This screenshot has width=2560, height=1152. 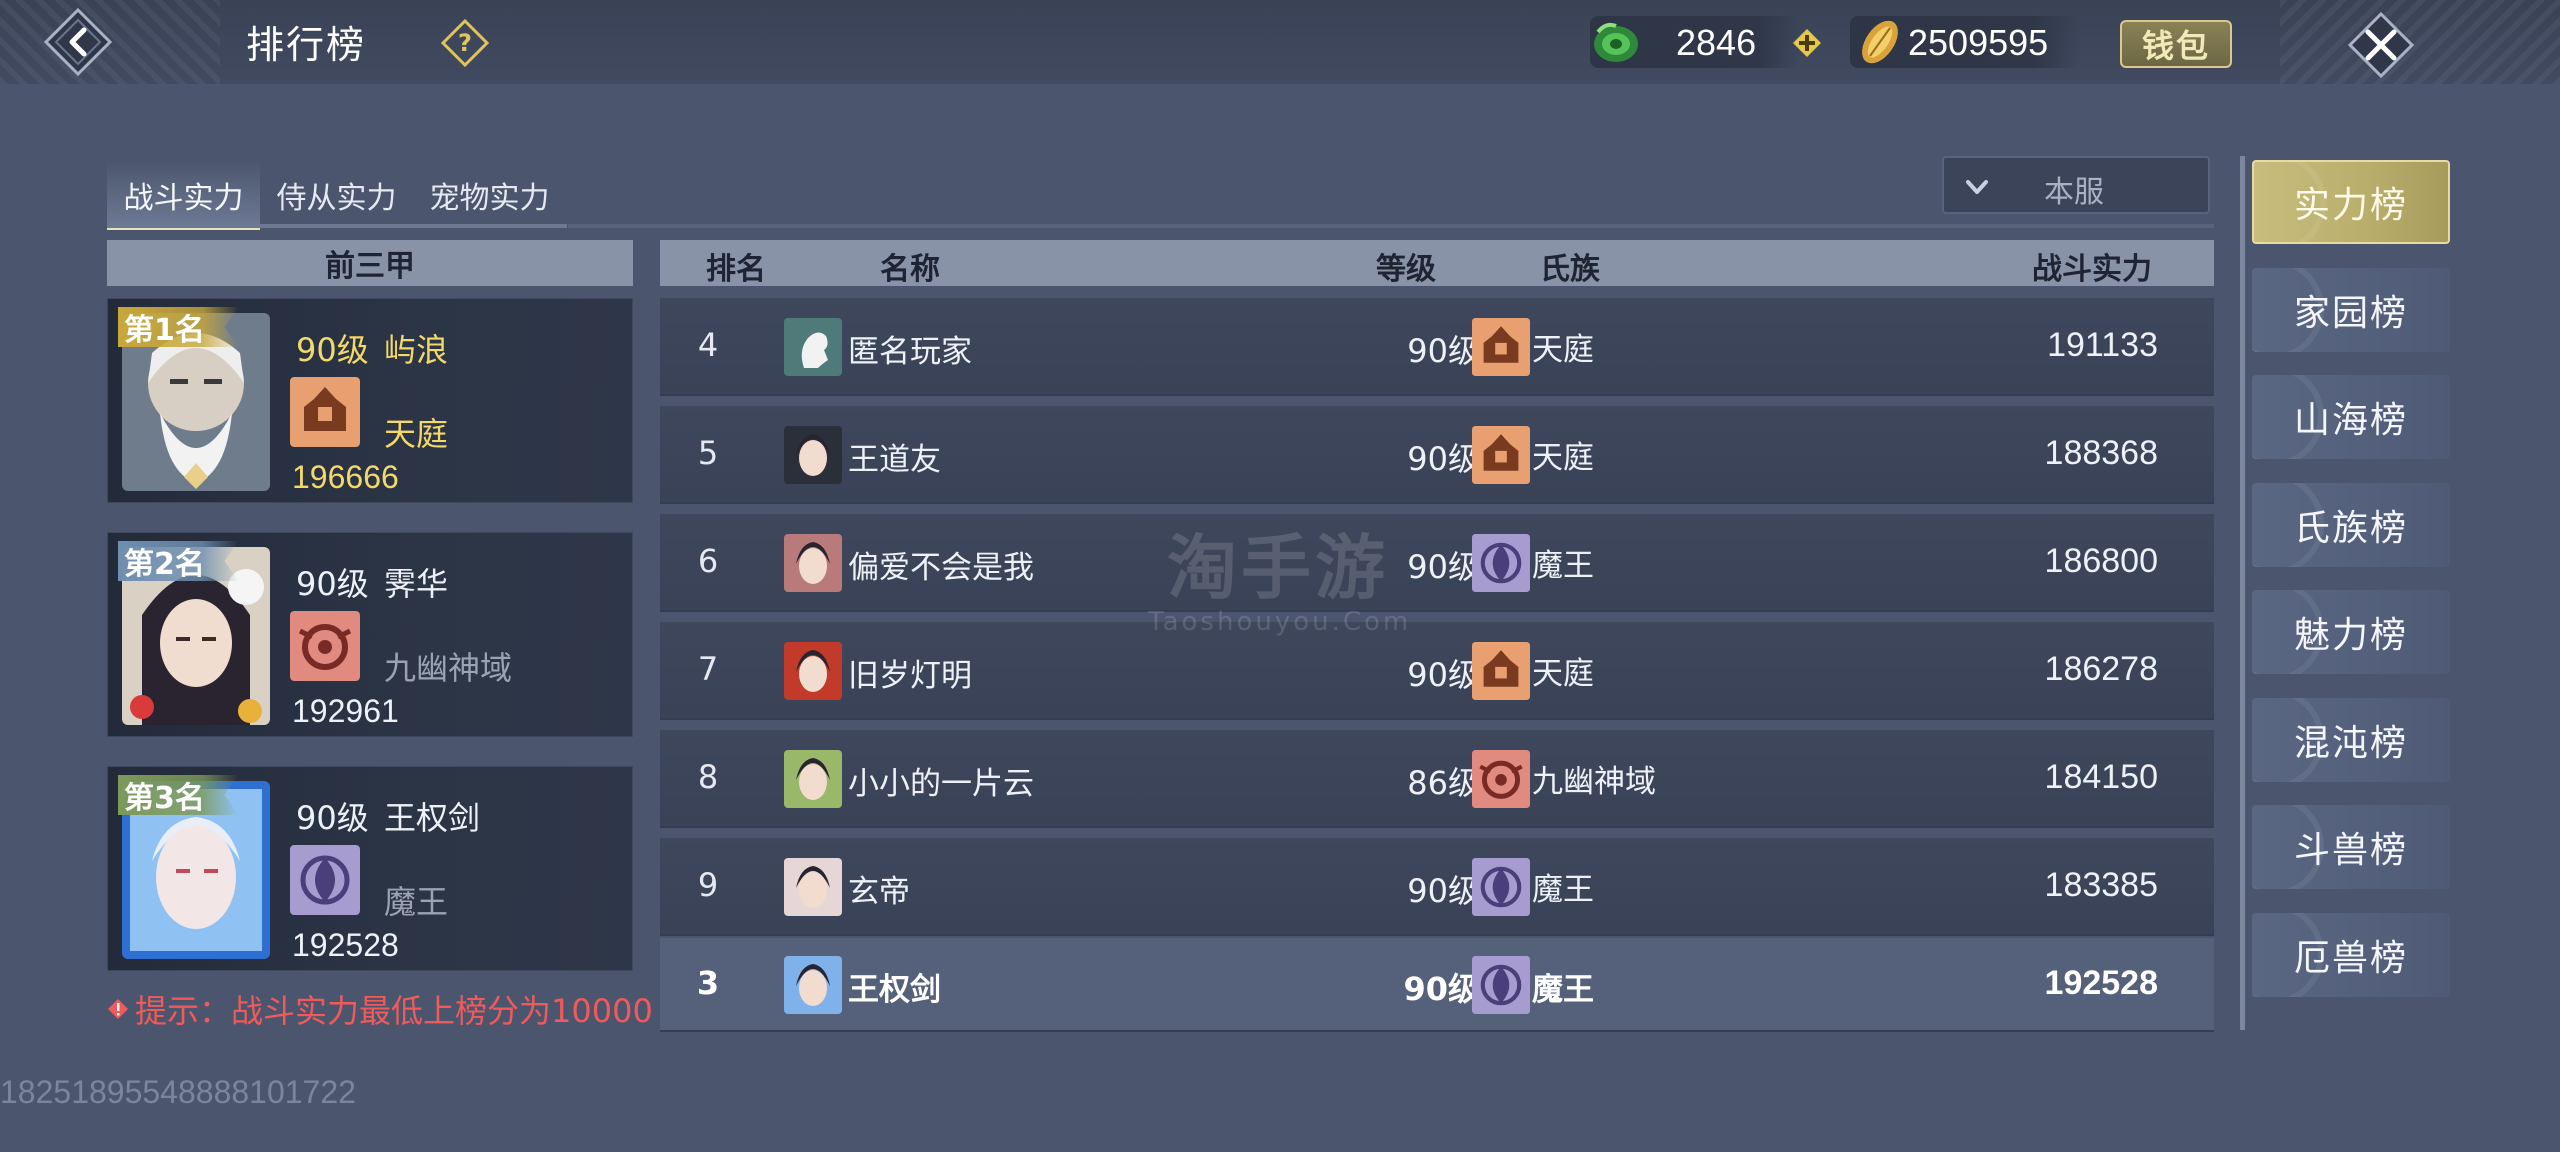 I want to click on warning-icon, so click(x=118, y=1009).